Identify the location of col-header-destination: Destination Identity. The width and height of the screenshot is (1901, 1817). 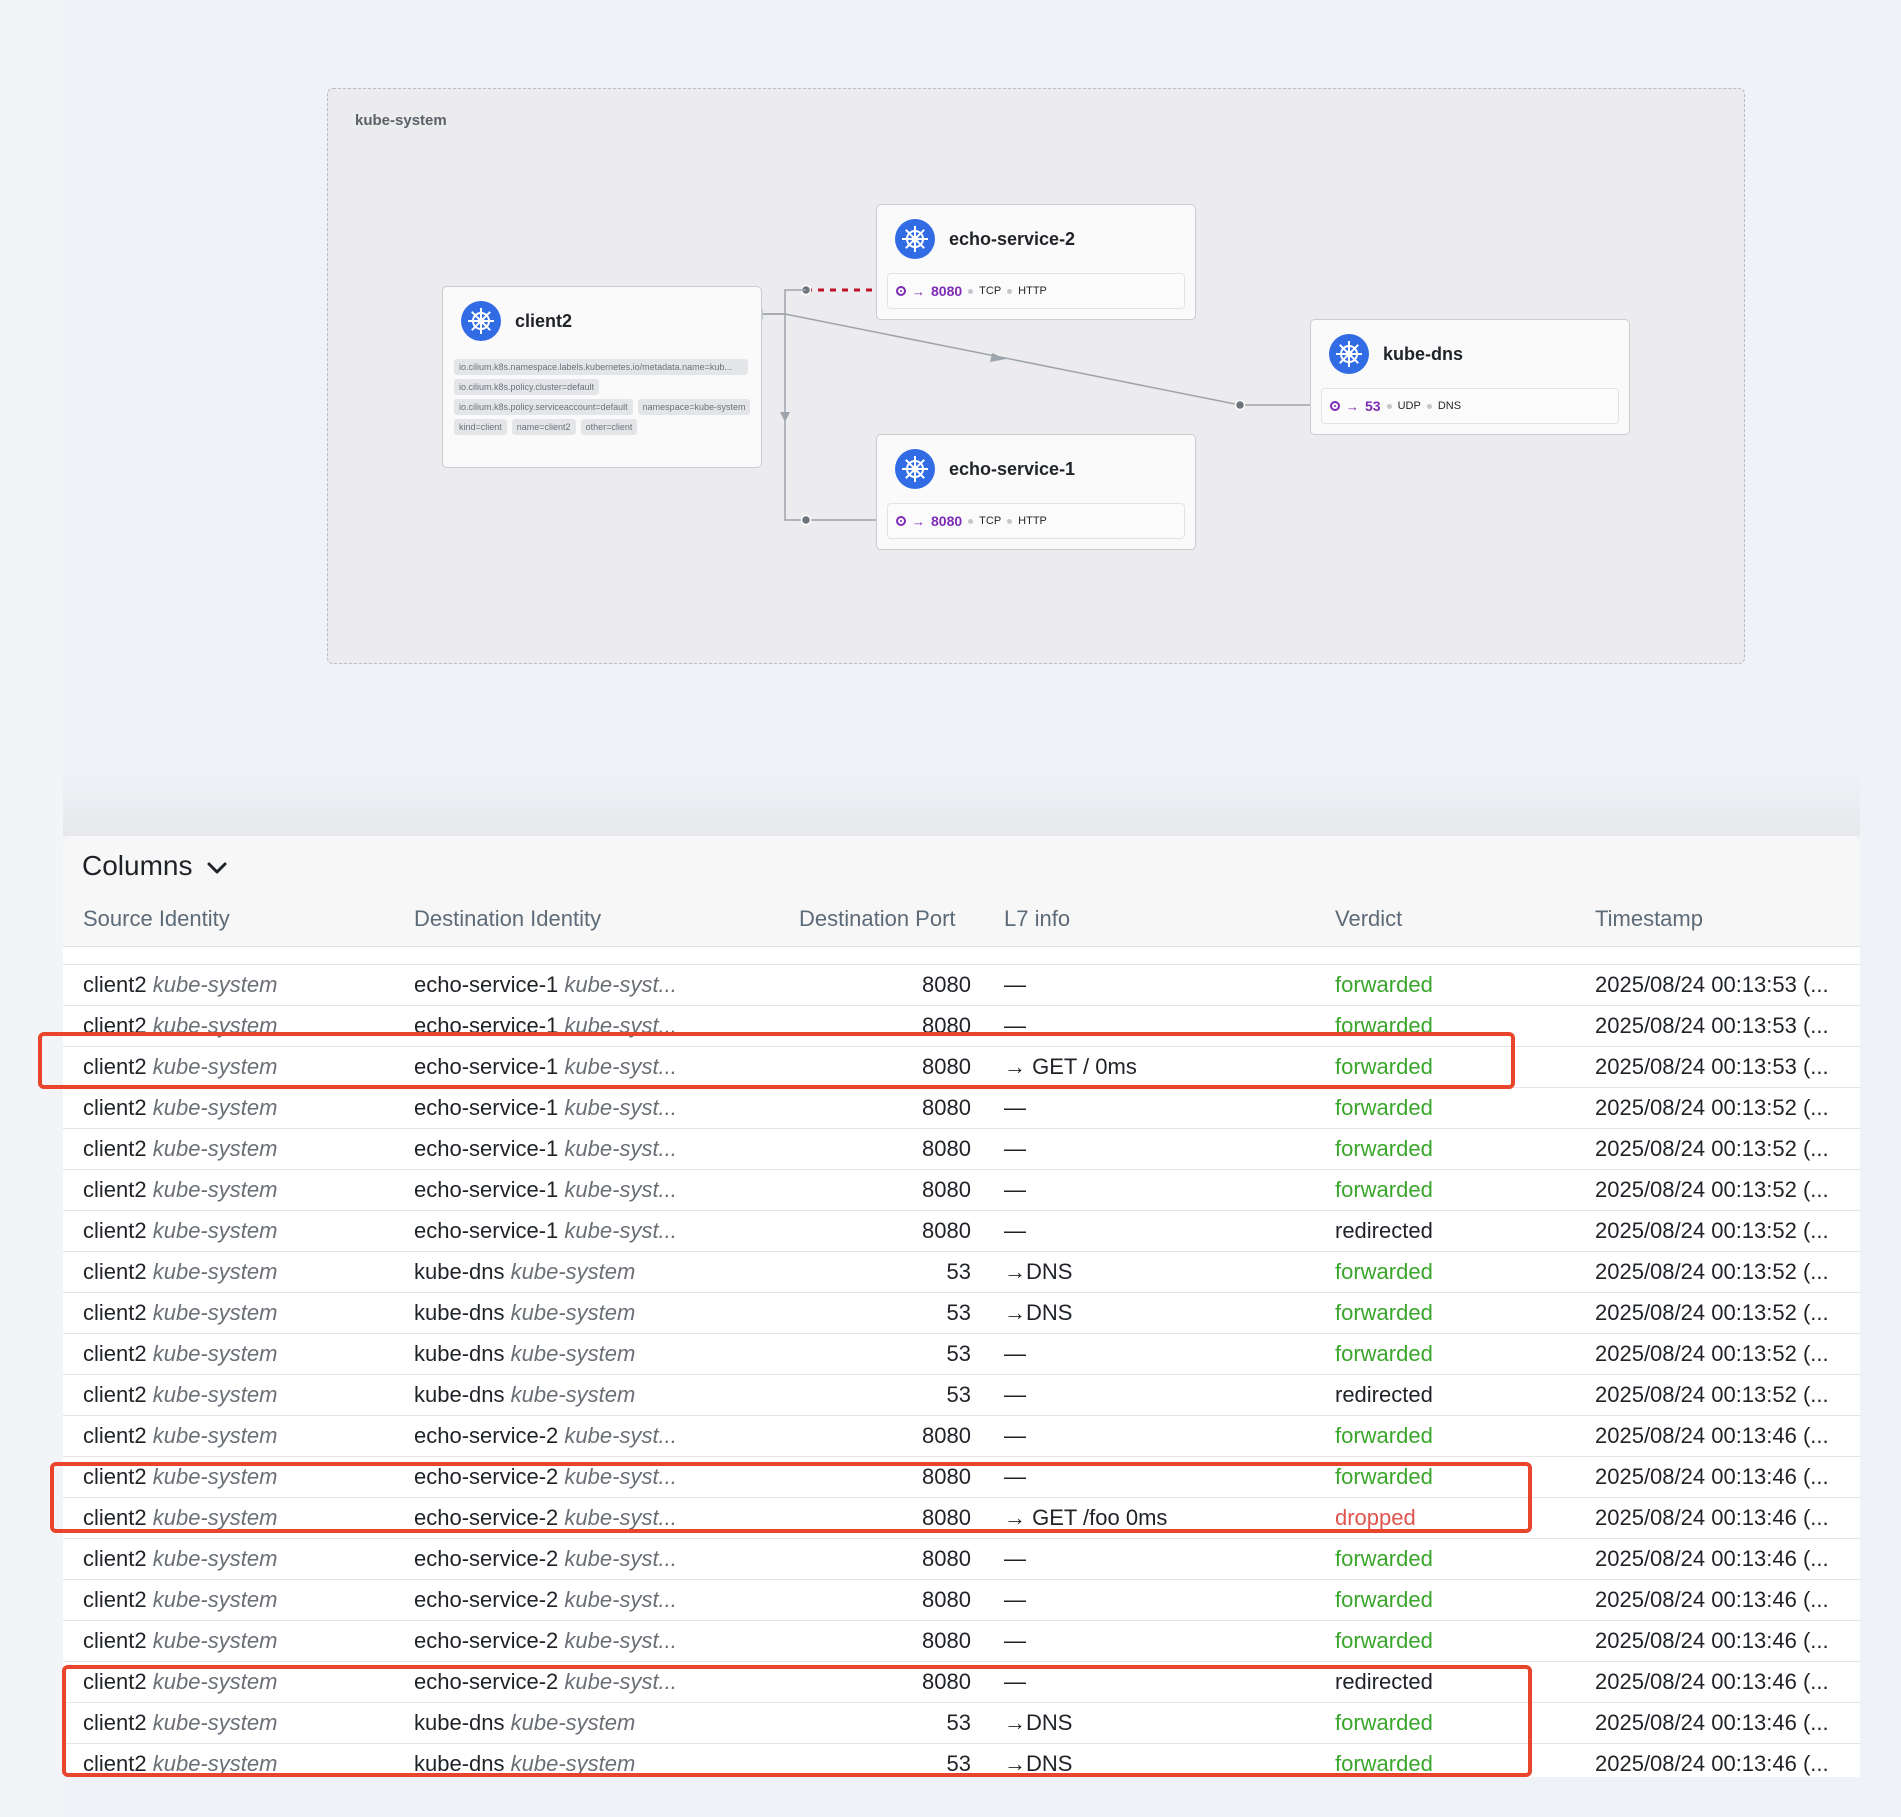
(507, 919).